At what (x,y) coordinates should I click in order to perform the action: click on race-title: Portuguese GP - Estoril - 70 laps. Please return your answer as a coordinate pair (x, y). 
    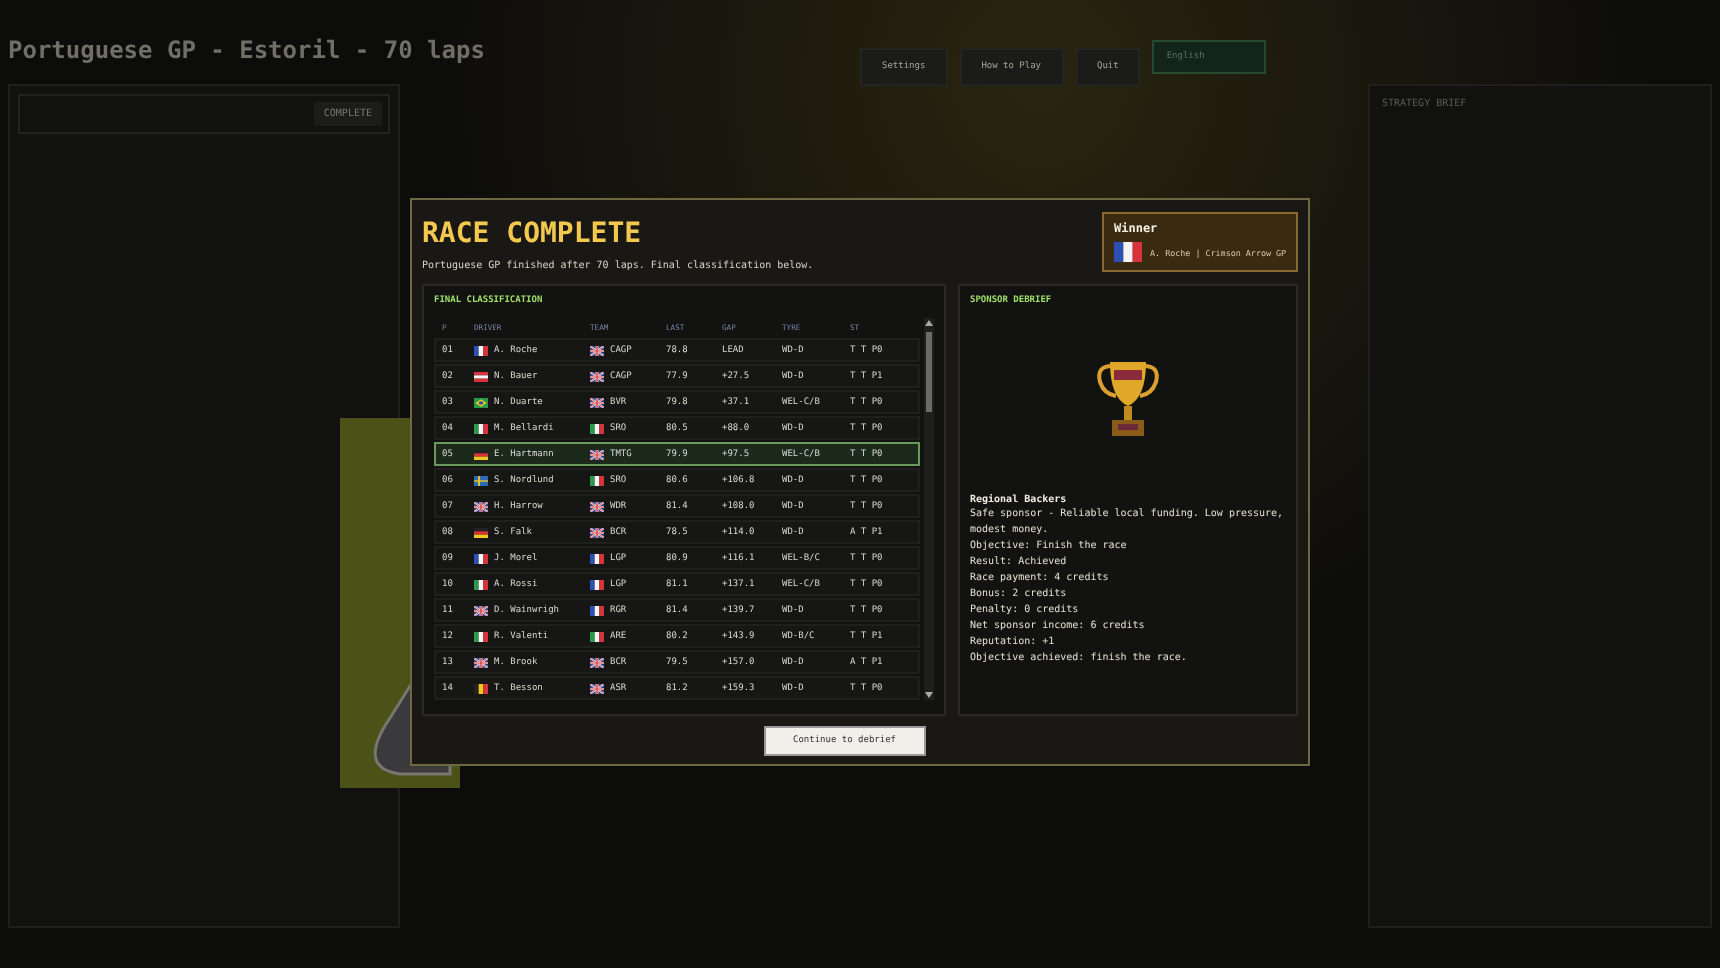
    Looking at the image, I should click on (247, 50).